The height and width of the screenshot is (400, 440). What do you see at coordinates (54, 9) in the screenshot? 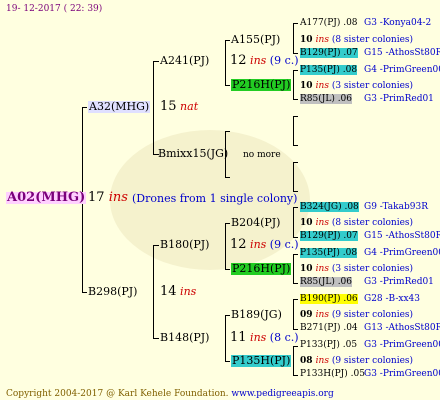
I see `header-date: 19- 12-2017 ( 22: 39)` at bounding box center [54, 9].